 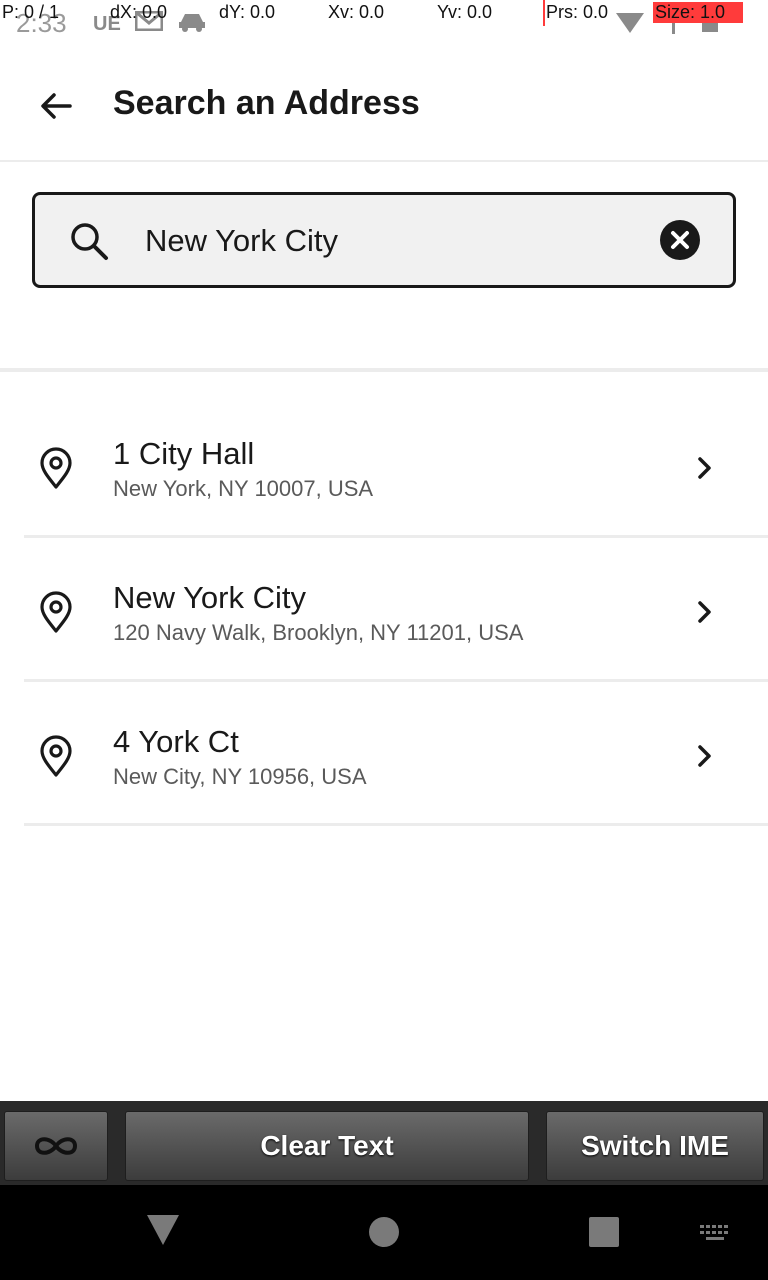 I want to click on section-divider, so click(x=384, y=370).